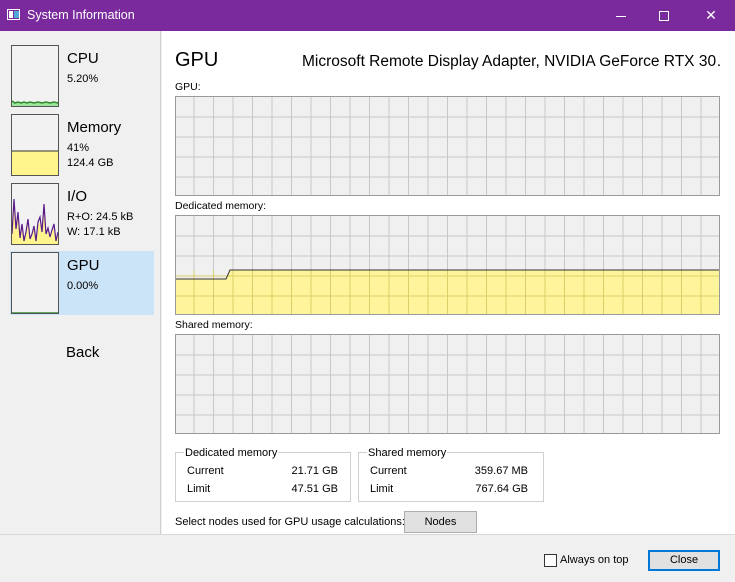  Describe the element at coordinates (188, 87) in the screenshot. I see `gpu-graph-label: GPU:` at that location.